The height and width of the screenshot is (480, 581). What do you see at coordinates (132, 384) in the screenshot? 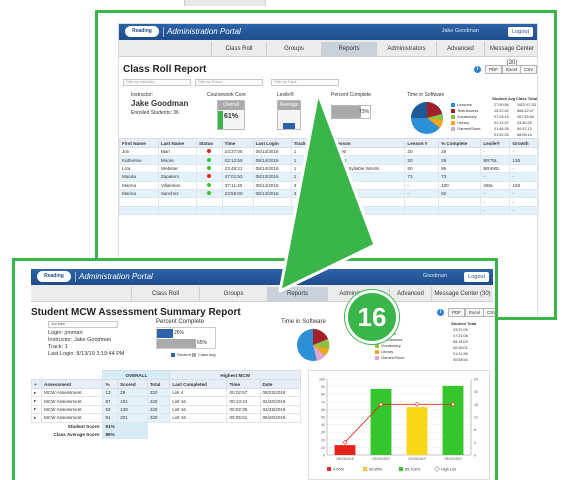
I see `col-scored: Scored` at bounding box center [132, 384].